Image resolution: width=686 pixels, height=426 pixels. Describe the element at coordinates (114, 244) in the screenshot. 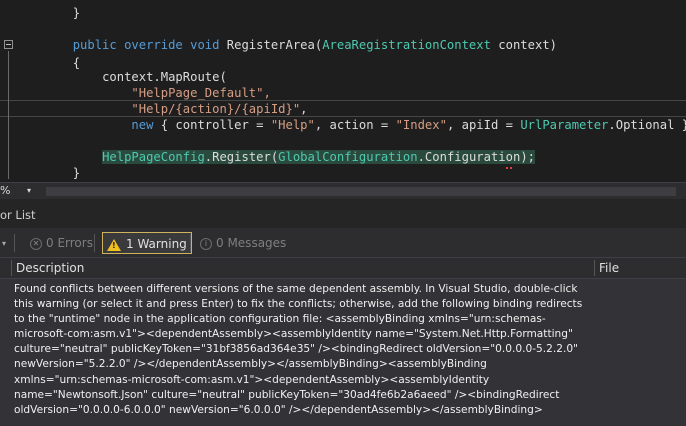

I see `warning-icon: !` at that location.